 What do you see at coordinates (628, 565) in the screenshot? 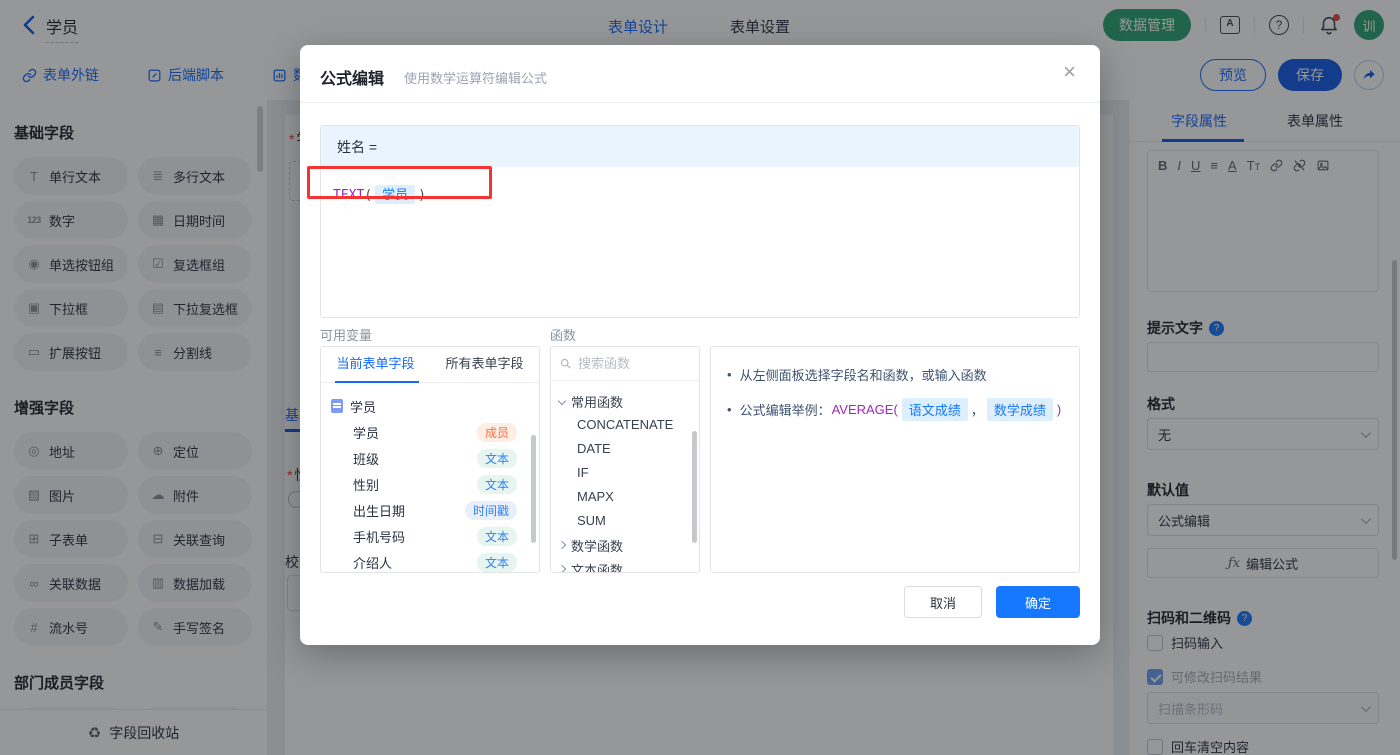
I see `group-text-functions: 文本函数` at bounding box center [628, 565].